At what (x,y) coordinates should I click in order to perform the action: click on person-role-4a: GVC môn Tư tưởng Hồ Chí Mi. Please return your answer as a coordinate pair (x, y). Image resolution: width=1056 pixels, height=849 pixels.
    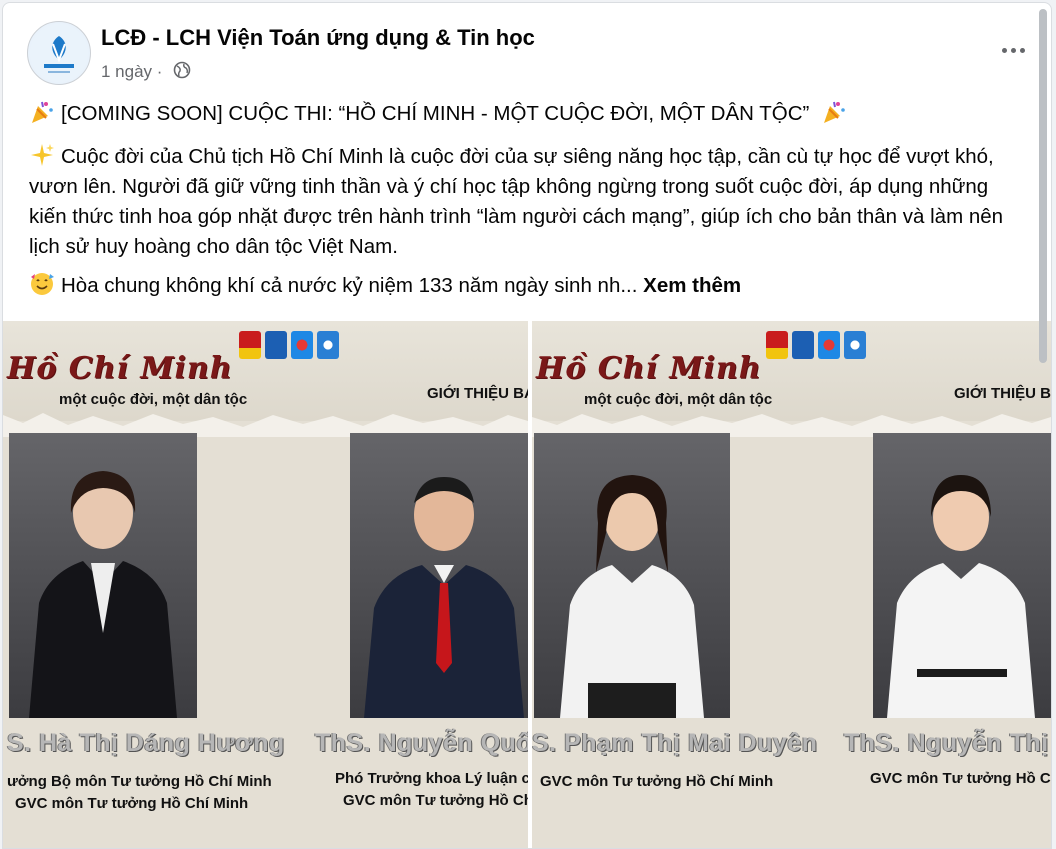
    Looking at the image, I should click on (960, 778).